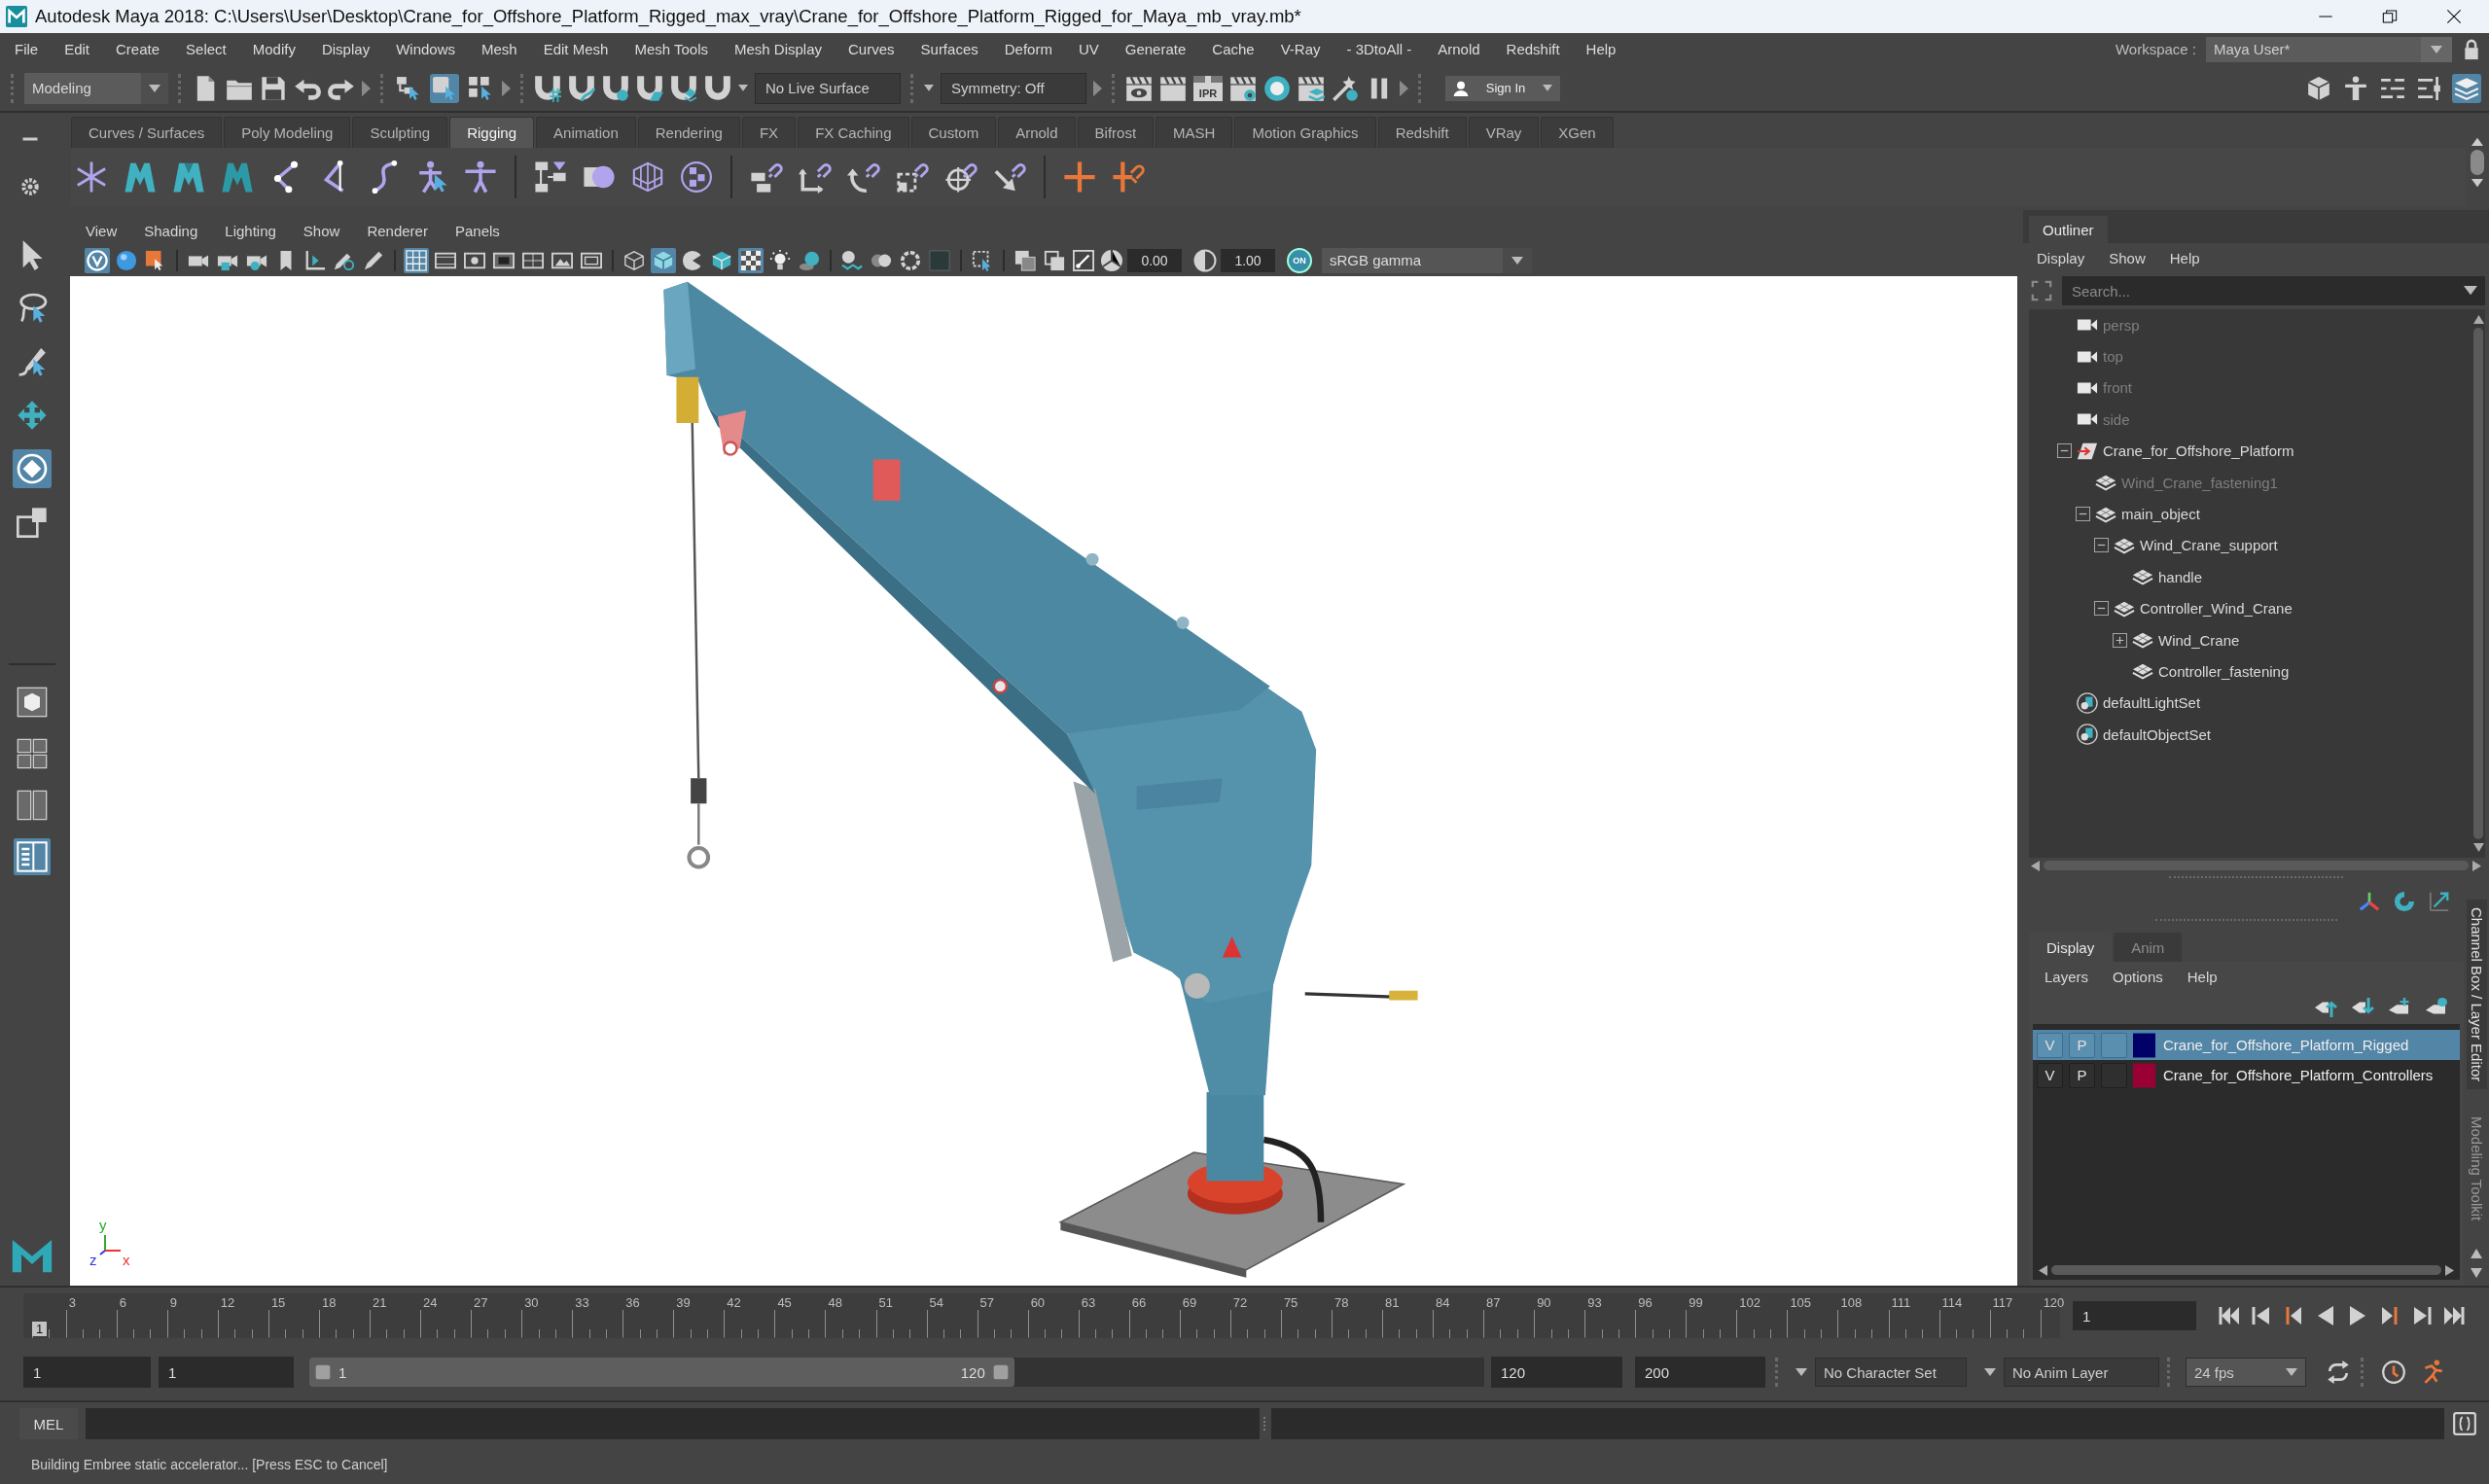 This screenshot has width=2489, height=1484. Describe the element at coordinates (1083, 260) in the screenshot. I see `framed-bone-icon` at that location.